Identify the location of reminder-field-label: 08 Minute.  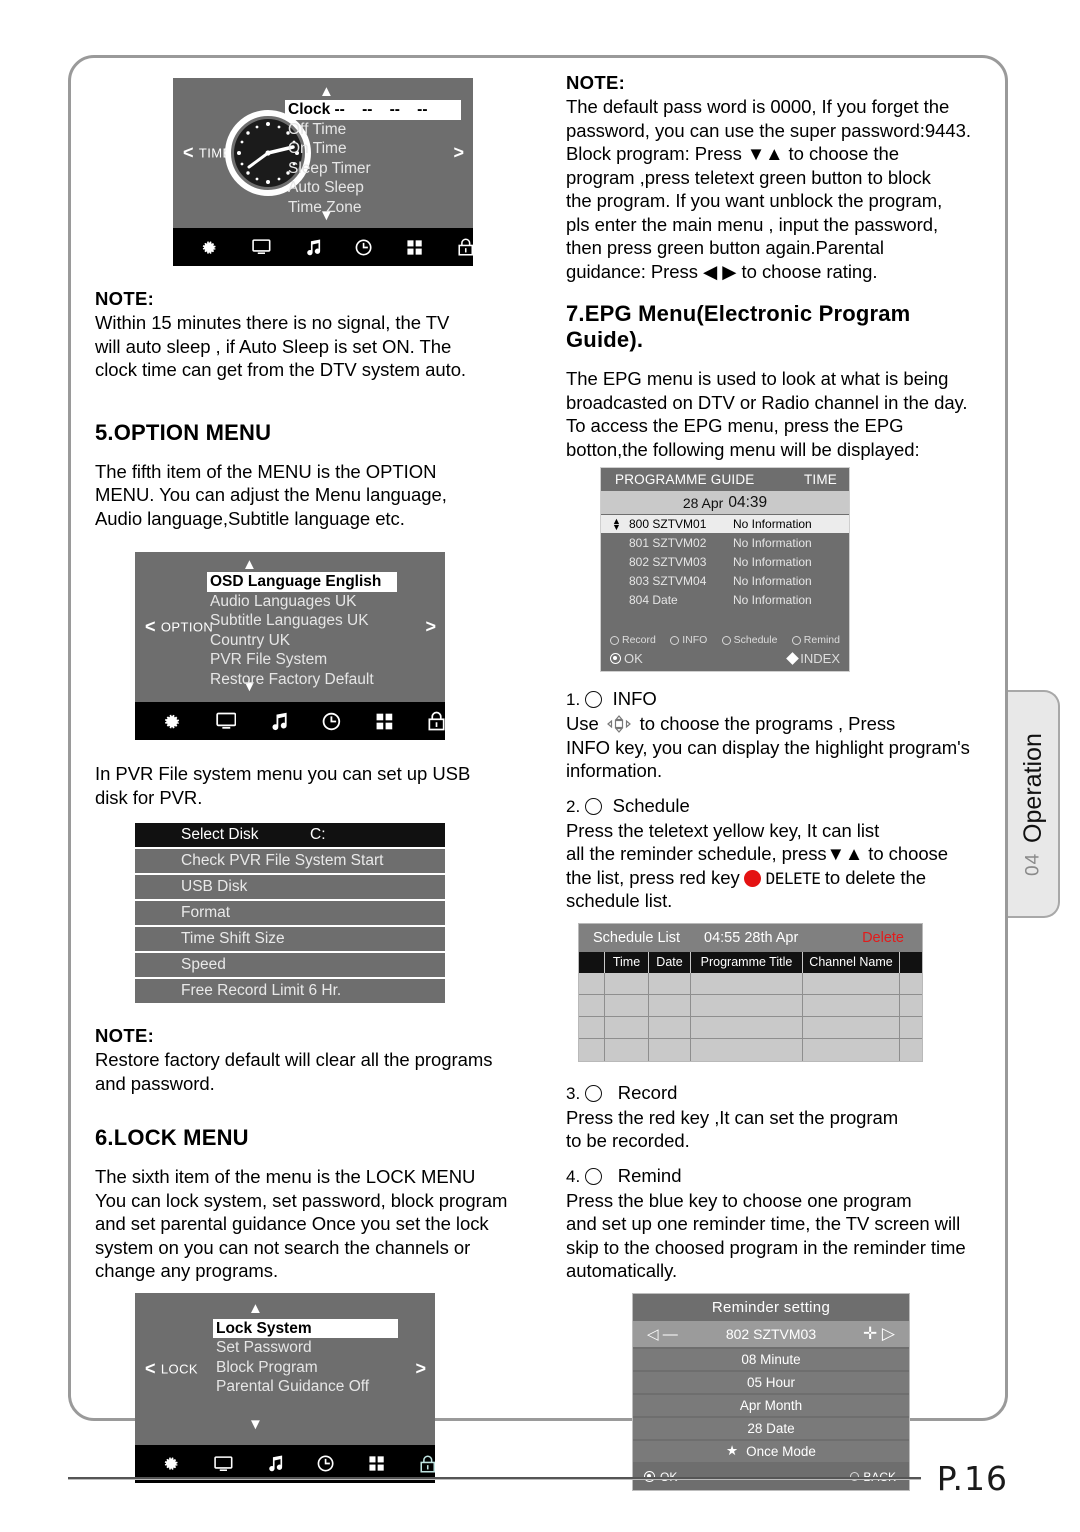
(771, 1359).